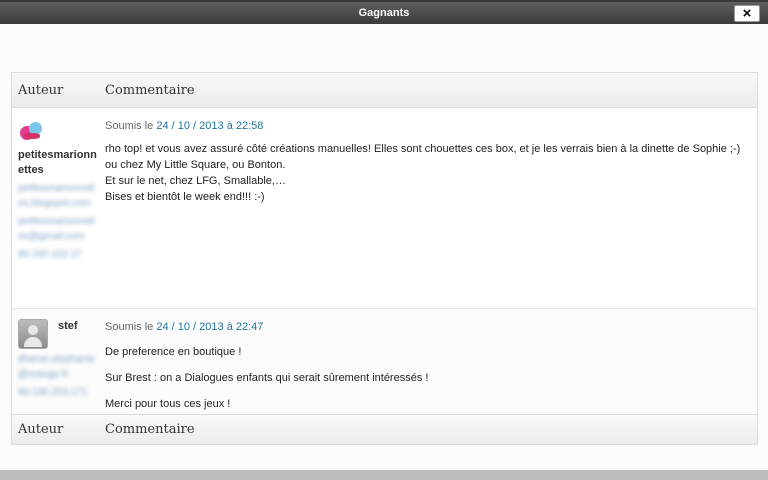 The width and height of the screenshot is (768, 480). I want to click on comment-paragraph: De preference en boutique !, so click(173, 352).